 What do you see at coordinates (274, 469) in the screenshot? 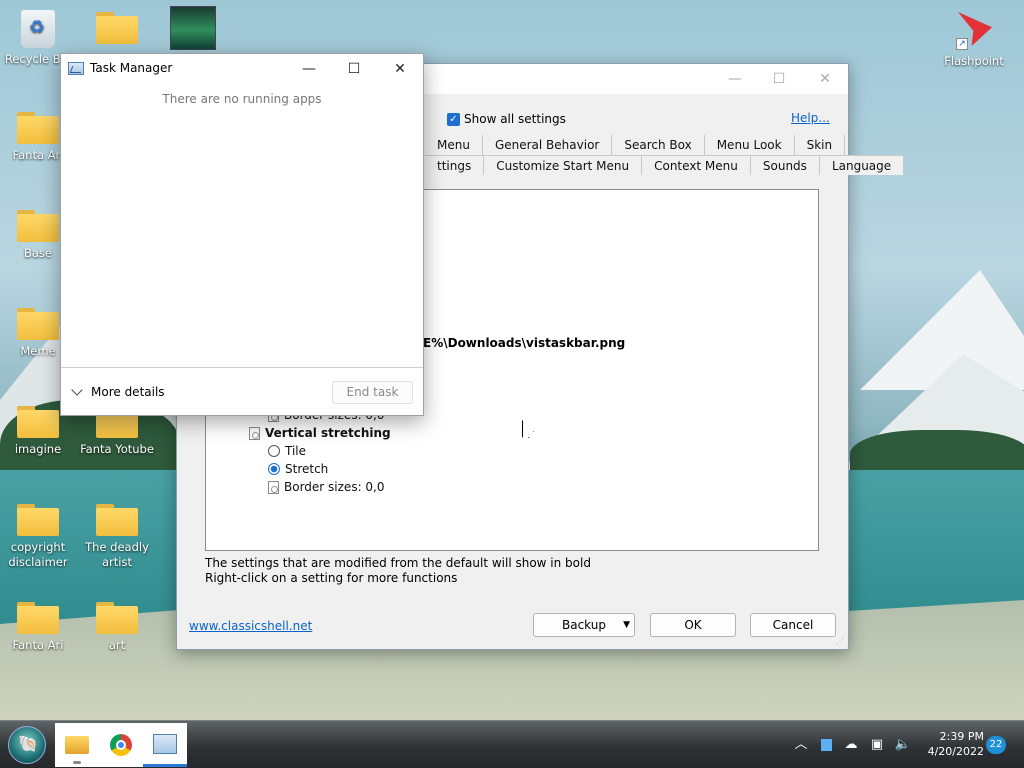
I see `radio-button-selected` at bounding box center [274, 469].